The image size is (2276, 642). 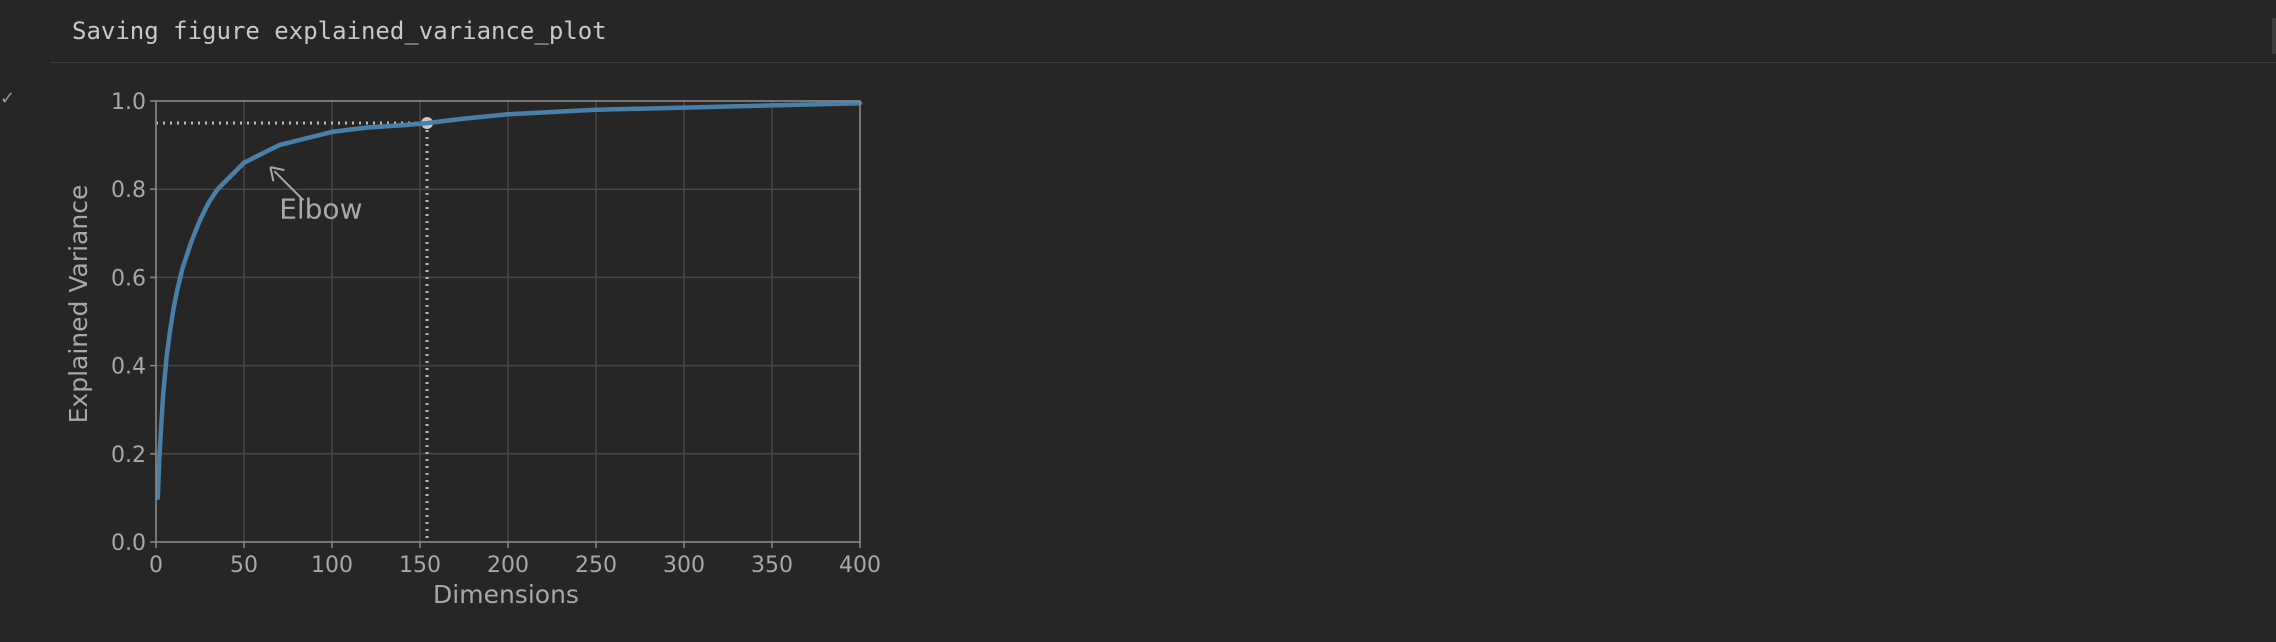 What do you see at coordinates (128, 455) in the screenshot?
I see `y-tick-label: 0.2` at bounding box center [128, 455].